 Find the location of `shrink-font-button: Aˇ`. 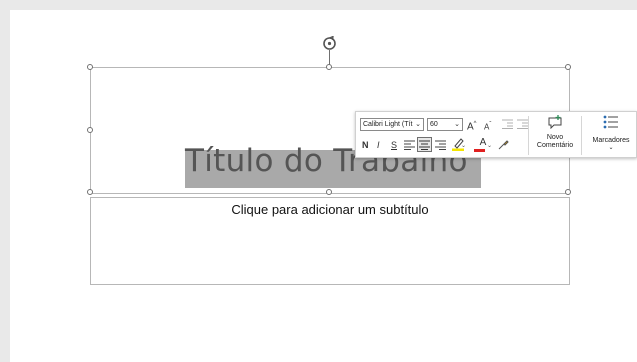

shrink-font-button: Aˇ is located at coordinates (487, 126).